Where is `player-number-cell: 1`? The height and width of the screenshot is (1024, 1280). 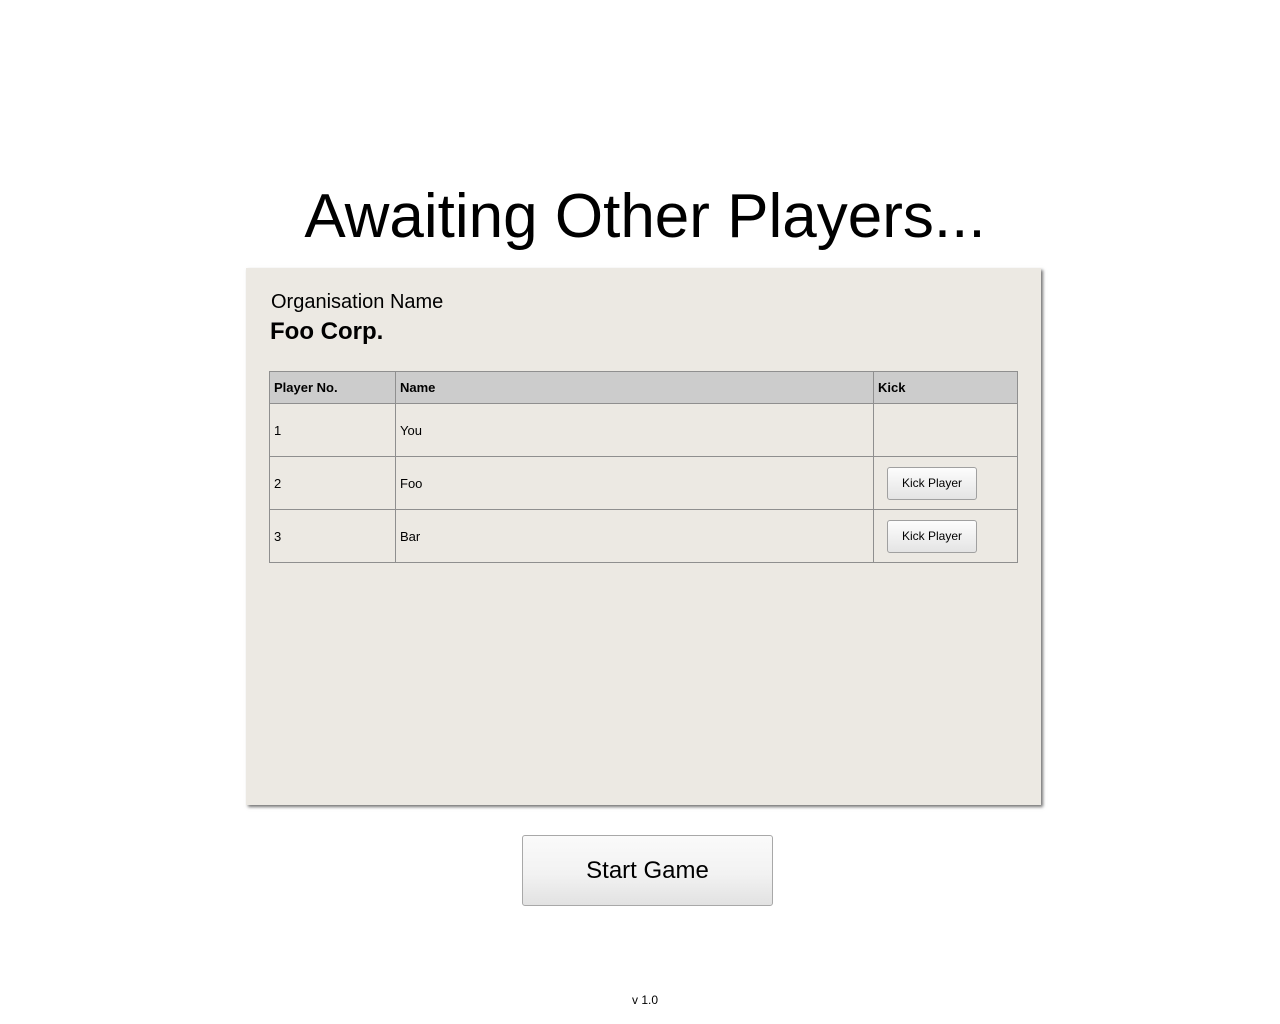
player-number-cell: 1 is located at coordinates (332, 430).